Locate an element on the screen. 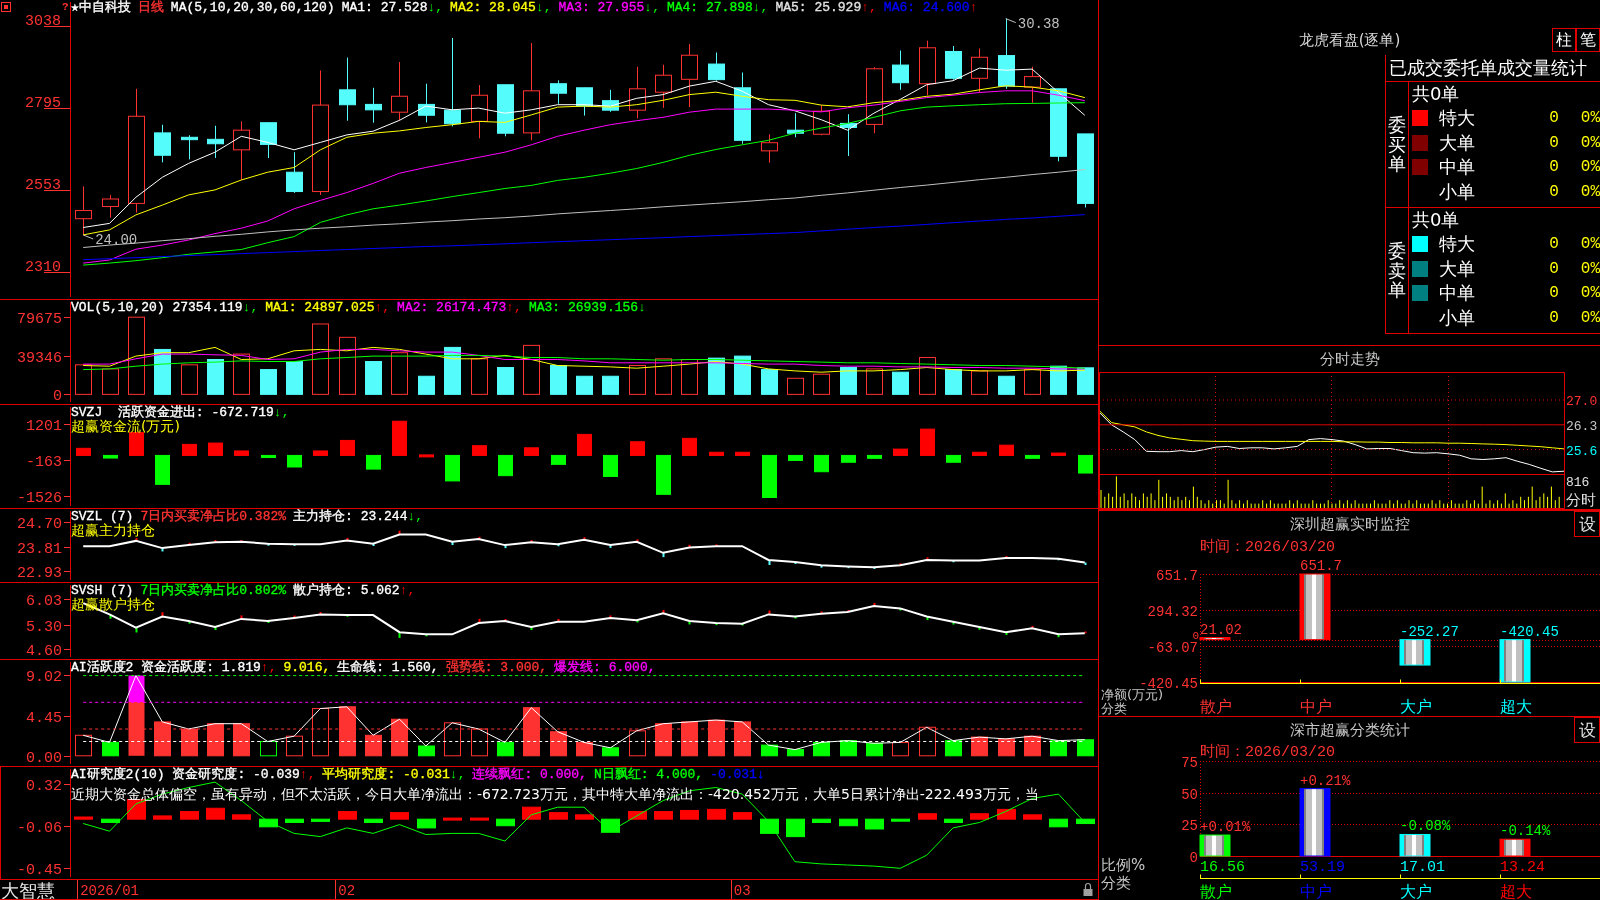  axis-label: 651.7 is located at coordinates (1177, 575).